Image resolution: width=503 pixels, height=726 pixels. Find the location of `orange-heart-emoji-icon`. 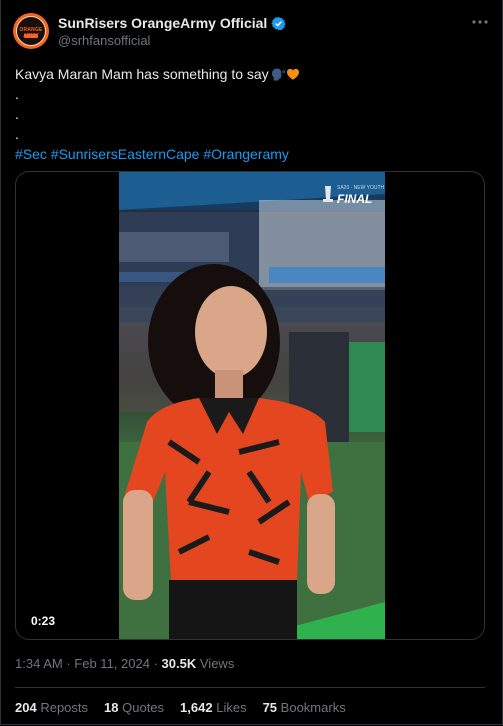

orange-heart-emoji-icon is located at coordinates (292, 74).